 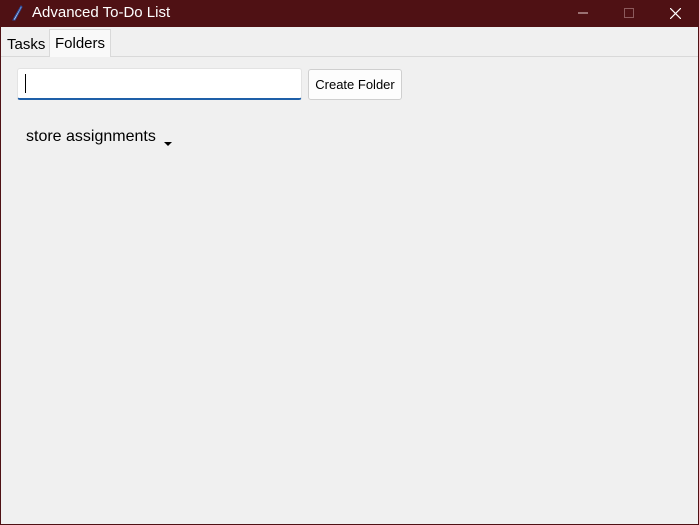 I want to click on dropdown-arrow-icon, so click(x=168, y=143).